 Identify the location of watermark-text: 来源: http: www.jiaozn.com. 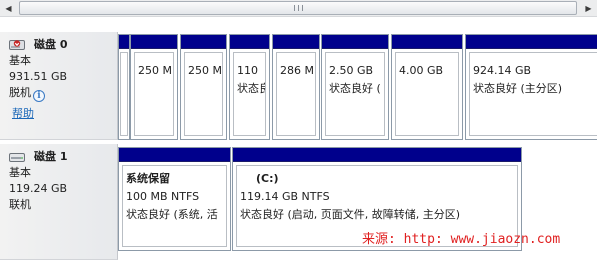
(461, 239).